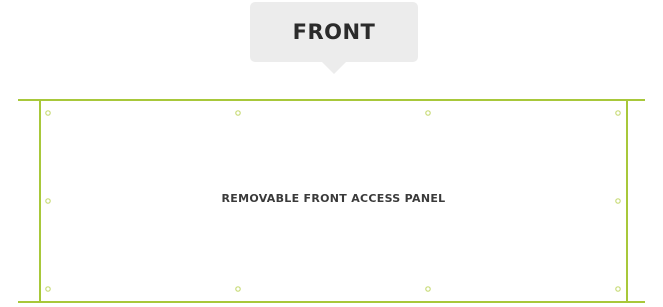 This screenshot has width=663, height=307. I want to click on panel-label: REMOVABLE FRONT ACCESS PANEL, so click(333, 198).